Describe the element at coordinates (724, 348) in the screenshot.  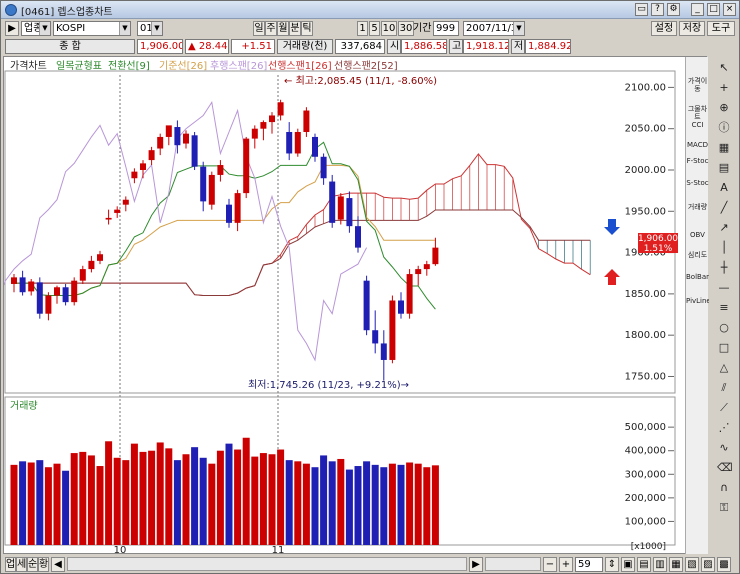
I see `rectangle-icon: □` at that location.